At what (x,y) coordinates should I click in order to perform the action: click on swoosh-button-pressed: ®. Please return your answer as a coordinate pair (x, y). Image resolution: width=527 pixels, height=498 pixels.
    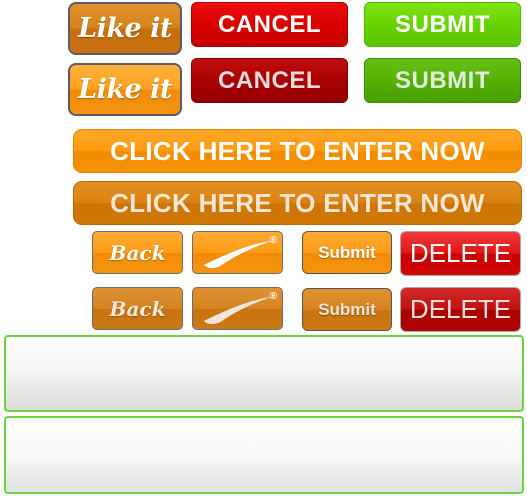
    Looking at the image, I should click on (237, 308).